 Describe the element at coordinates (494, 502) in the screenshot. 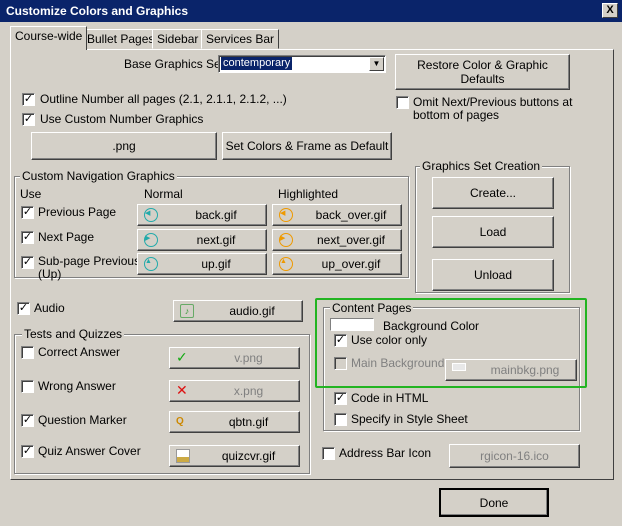

I see `done-button: Done` at that location.